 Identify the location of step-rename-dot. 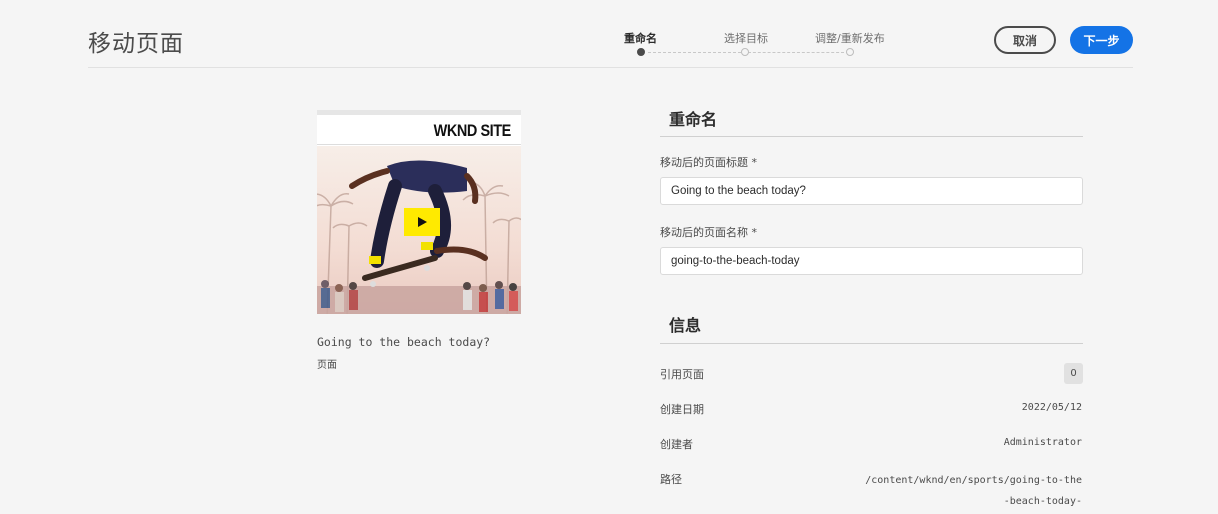
(641, 52).